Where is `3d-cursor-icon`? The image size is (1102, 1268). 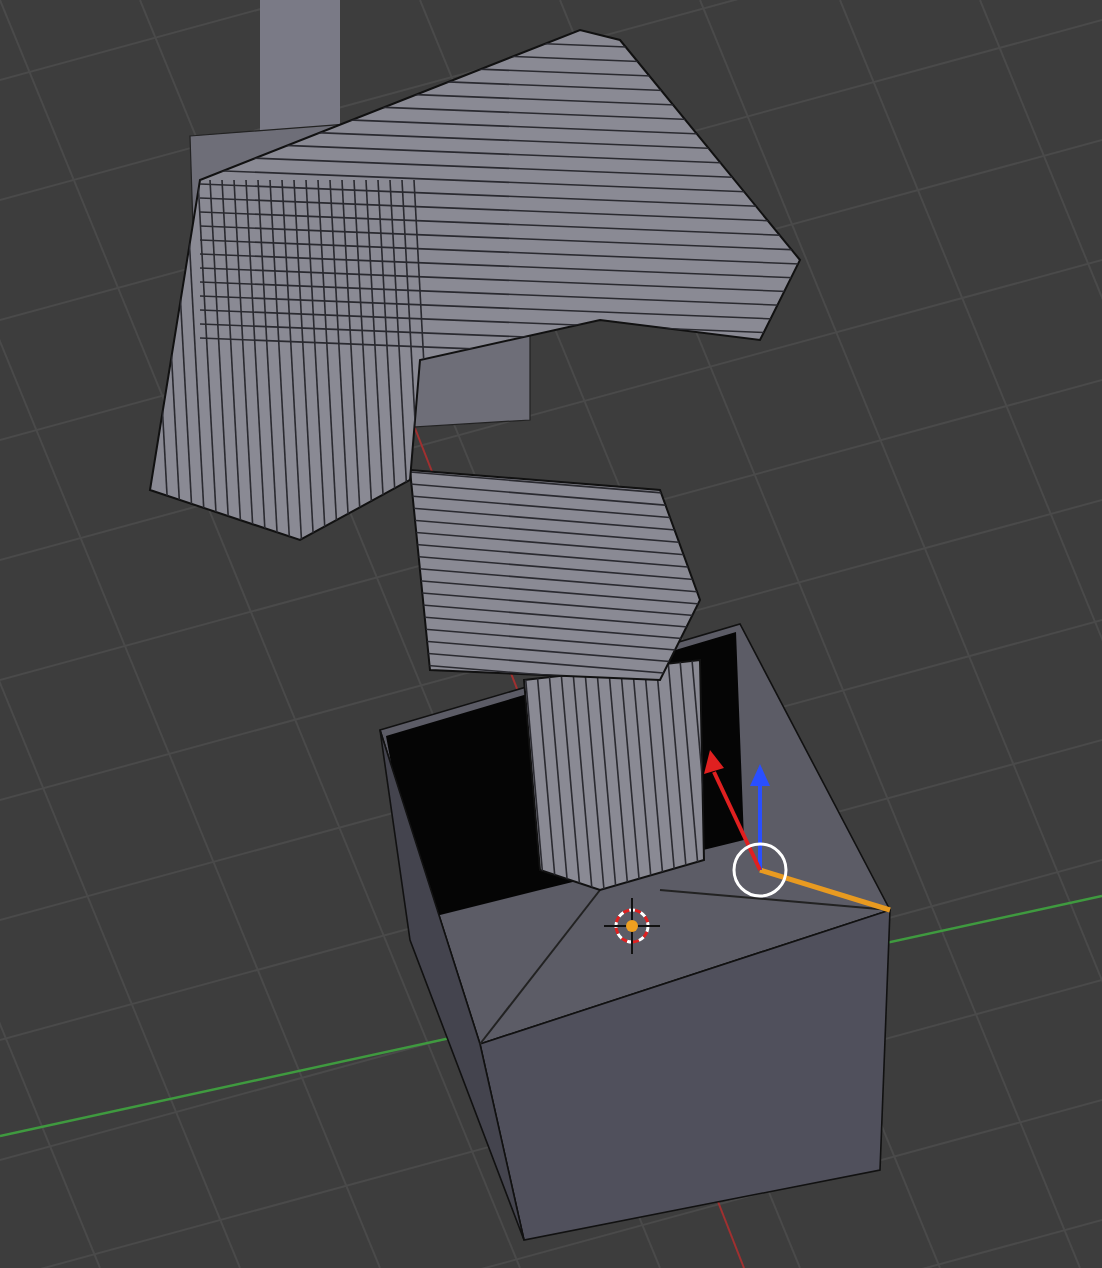
3d-cursor-icon is located at coordinates (632, 926).